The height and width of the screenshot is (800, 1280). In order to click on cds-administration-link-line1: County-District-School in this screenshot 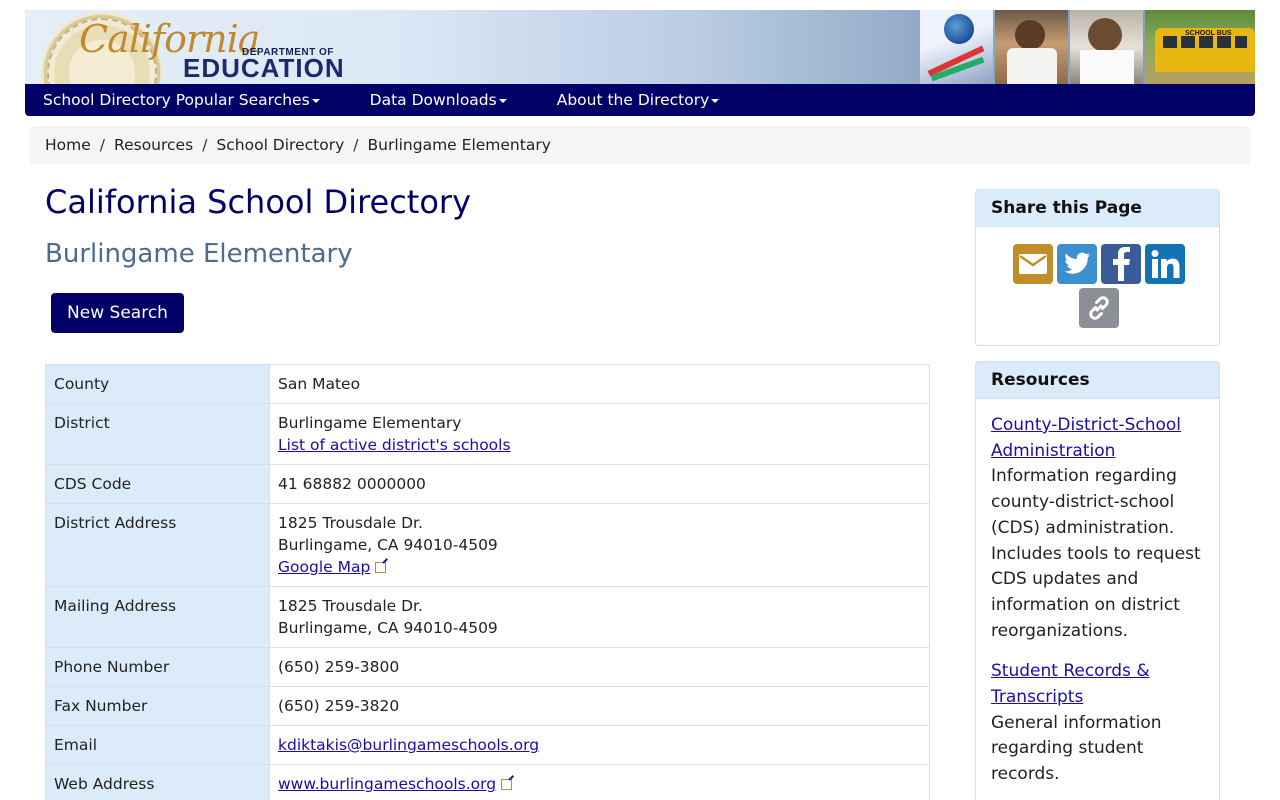, I will do `click(1097, 426)`.